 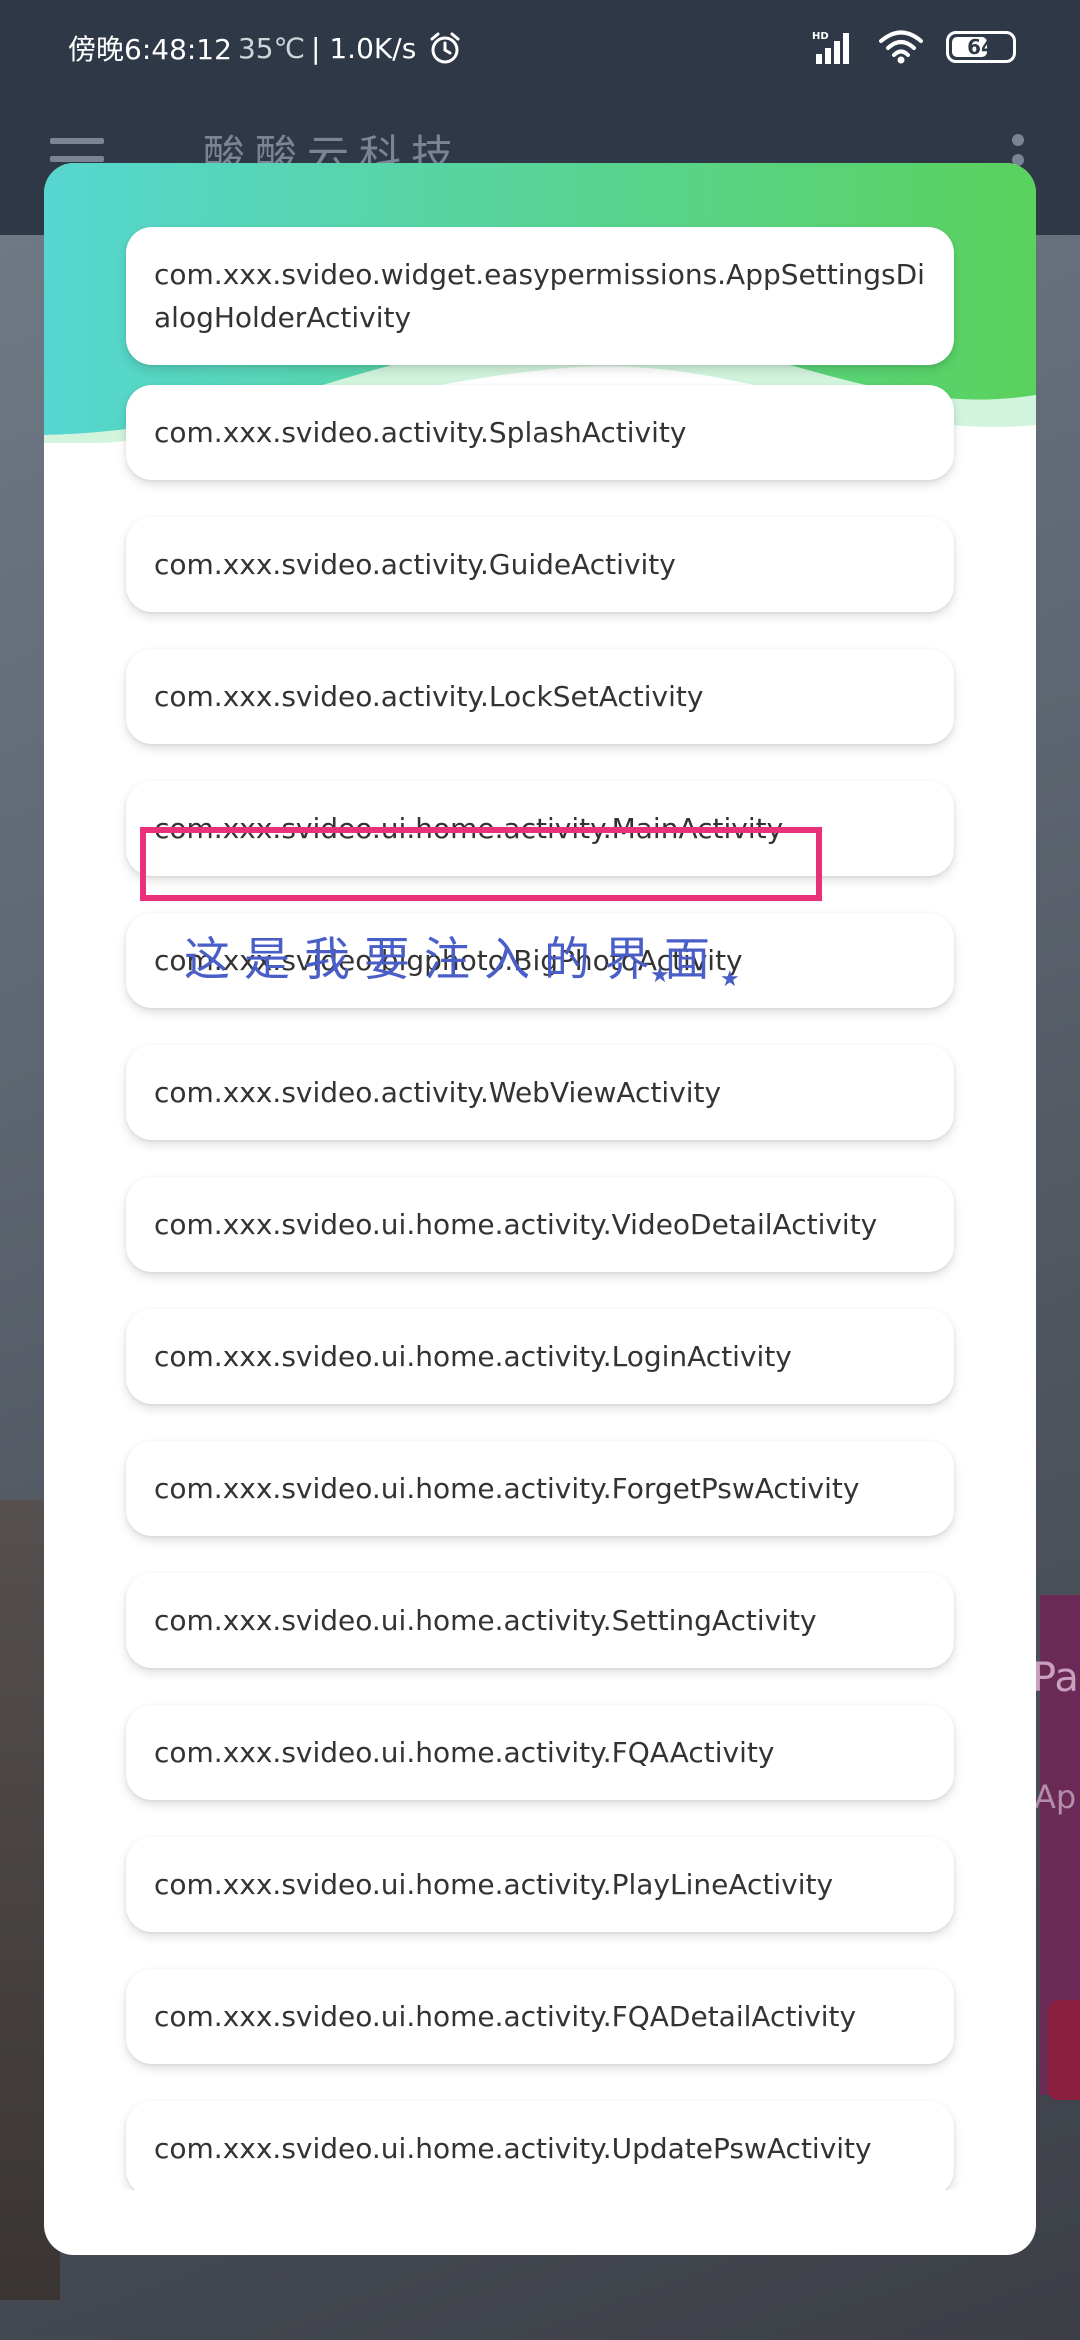 I want to click on annotation-text: 这是我要注入的界面, so click(x=454, y=959).